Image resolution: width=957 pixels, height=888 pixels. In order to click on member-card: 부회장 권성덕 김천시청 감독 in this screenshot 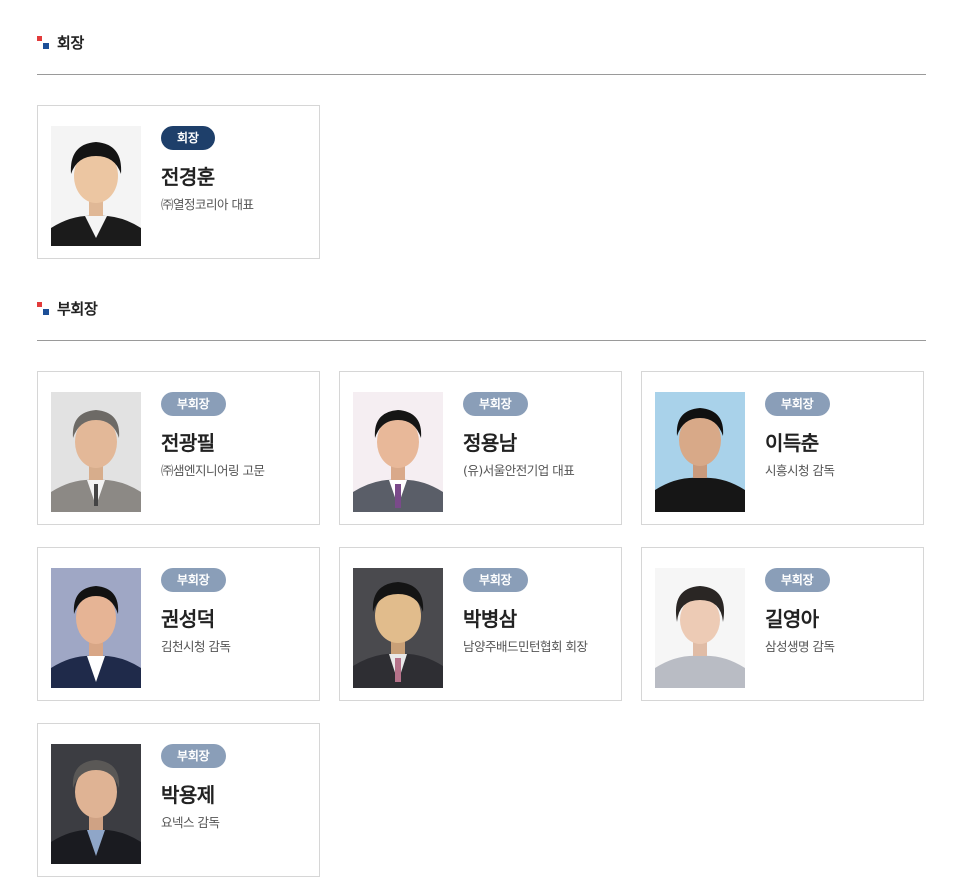, I will do `click(178, 624)`.